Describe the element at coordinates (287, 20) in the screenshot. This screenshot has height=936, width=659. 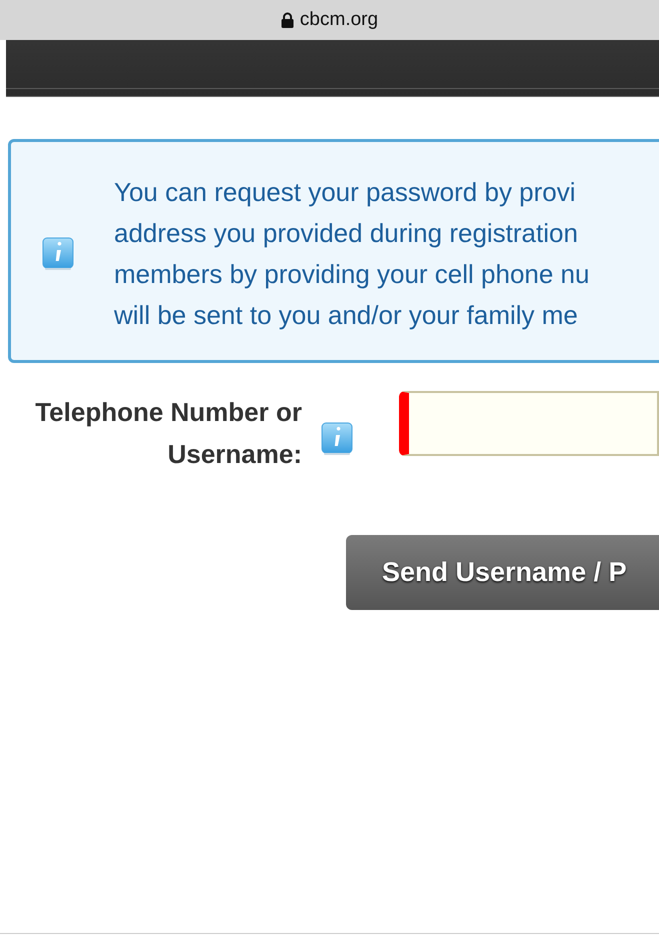
I see `lock-icon` at that location.